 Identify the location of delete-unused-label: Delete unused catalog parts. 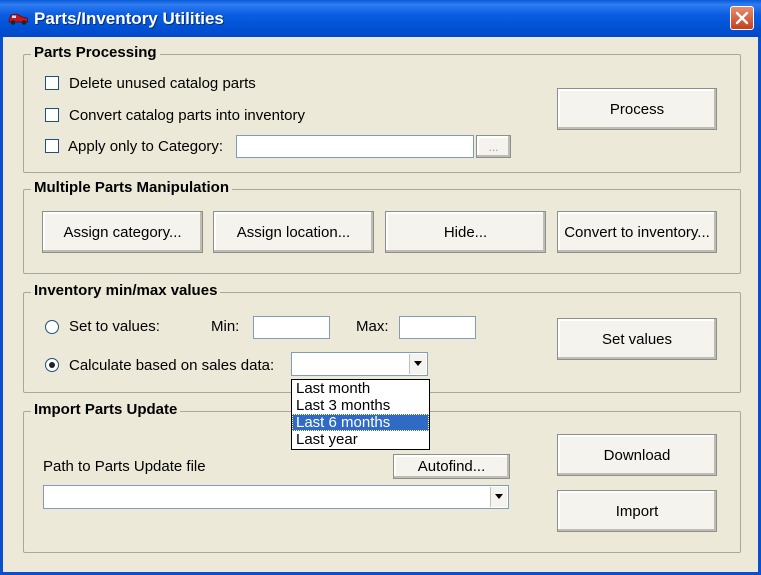
(162, 83).